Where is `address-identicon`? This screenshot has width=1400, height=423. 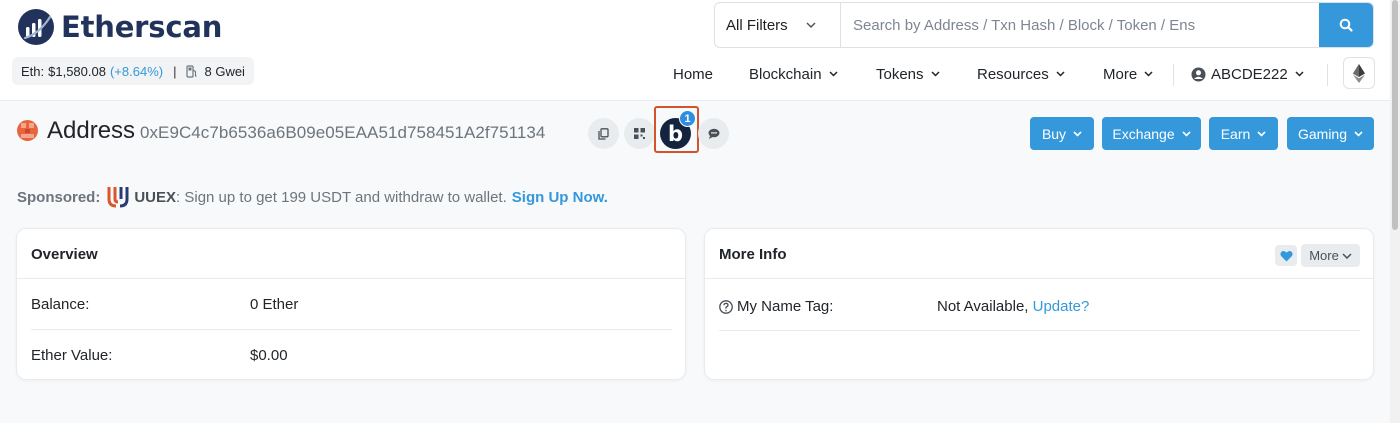
address-identicon is located at coordinates (27, 130).